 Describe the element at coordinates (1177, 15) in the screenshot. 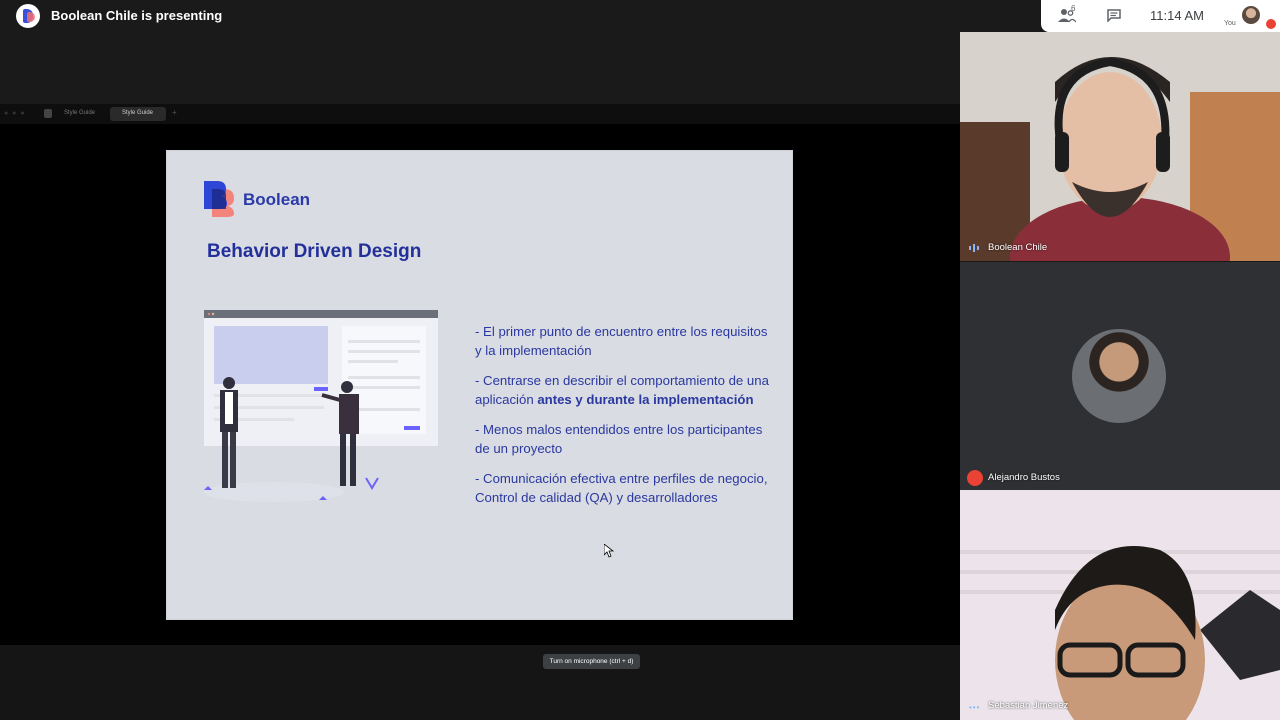

I see `clock-time: 11:14 AM` at that location.